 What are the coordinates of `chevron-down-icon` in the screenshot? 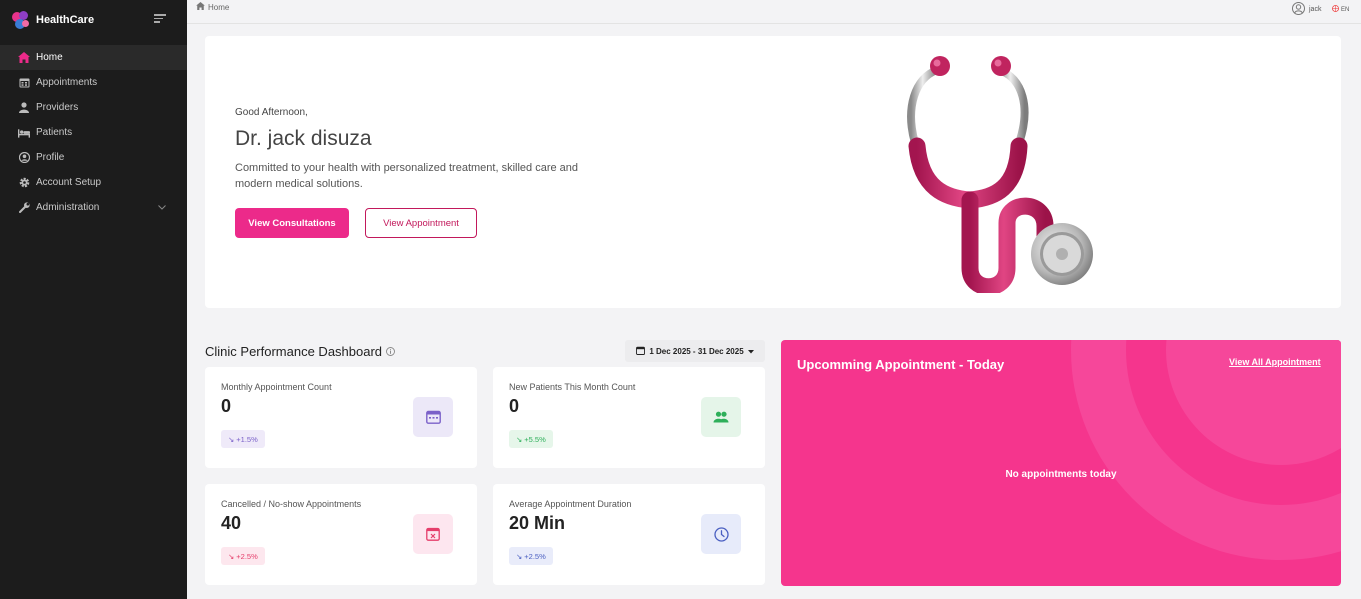 It's located at (162, 207).